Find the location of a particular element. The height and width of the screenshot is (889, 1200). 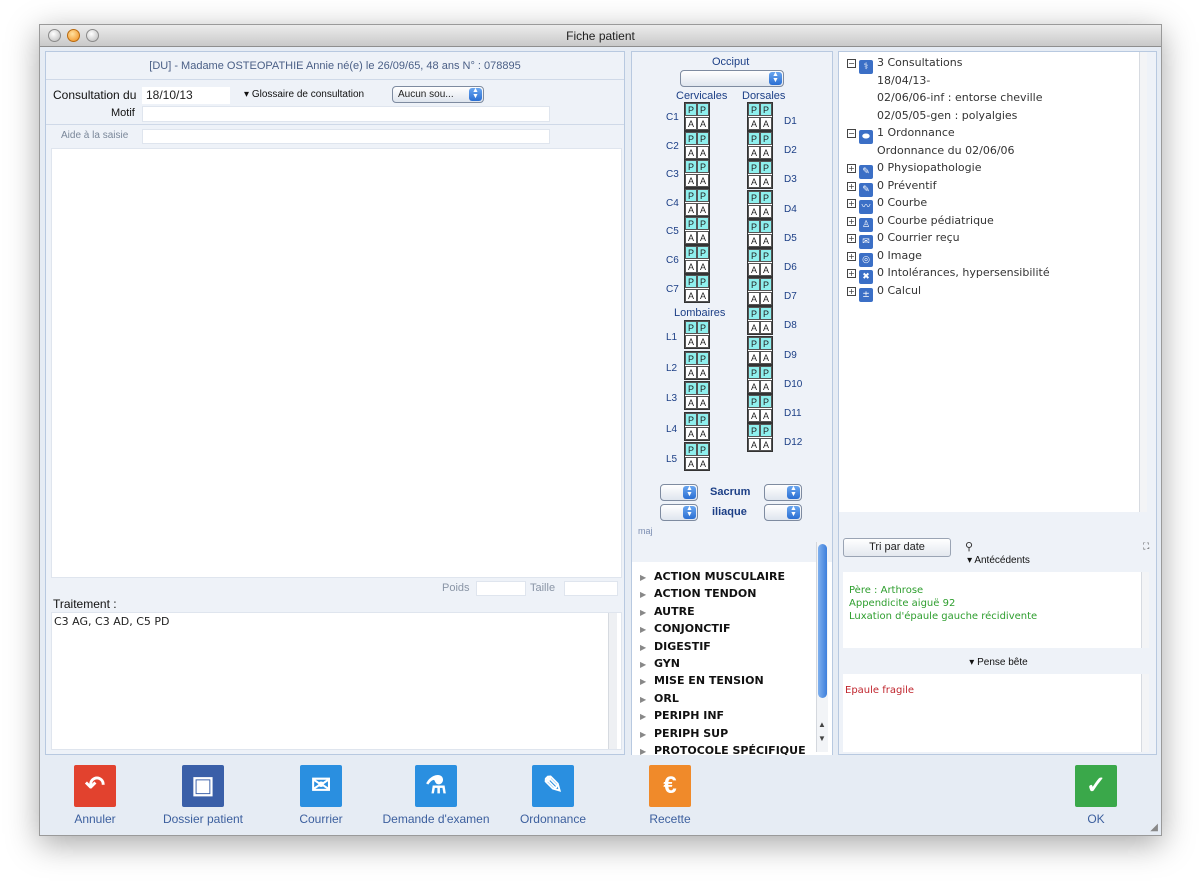

c2-a-left-cell: A is located at coordinates (691, 152).